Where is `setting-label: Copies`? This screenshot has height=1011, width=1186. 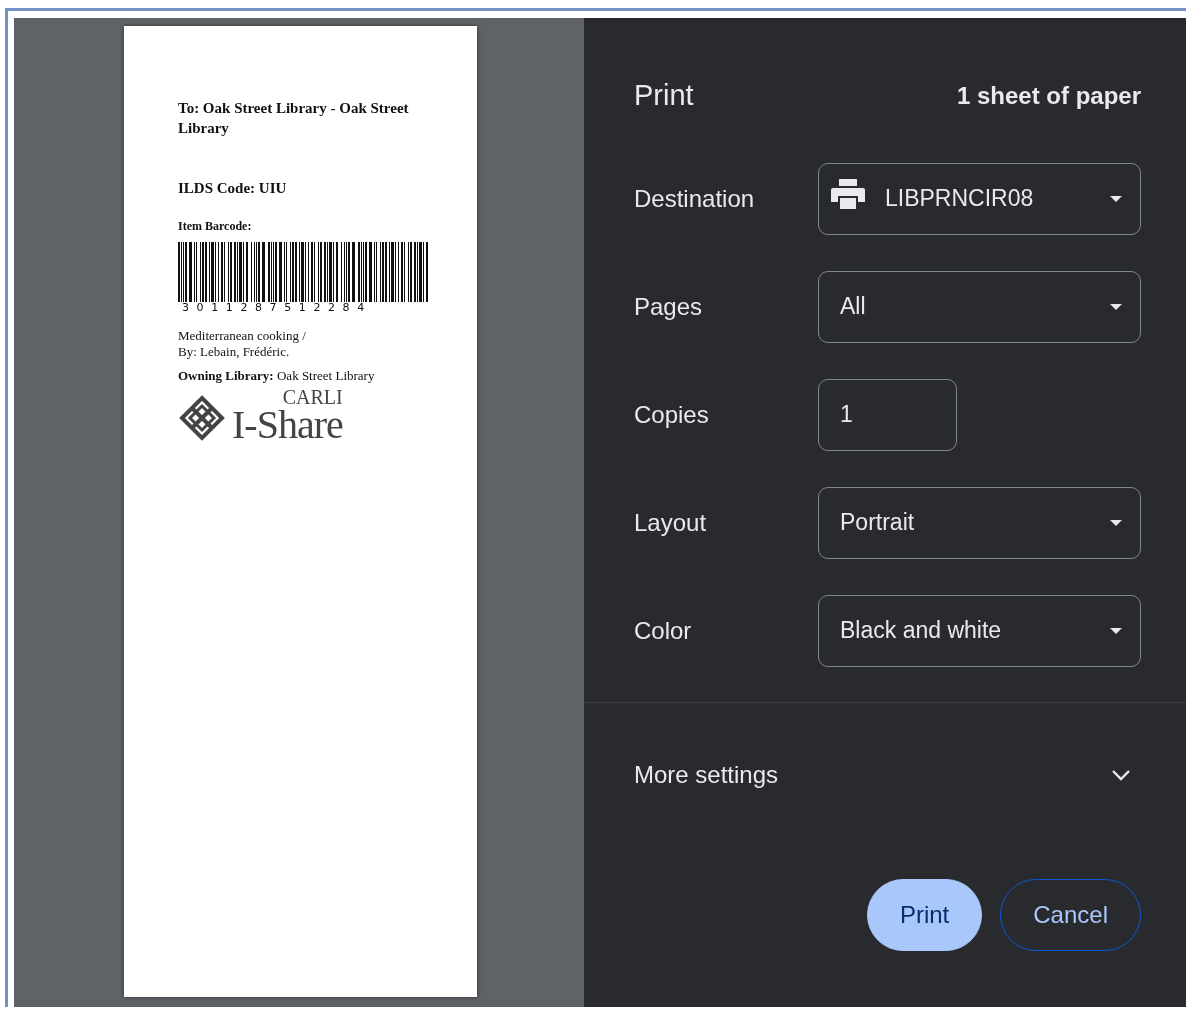 setting-label: Copies is located at coordinates (672, 414).